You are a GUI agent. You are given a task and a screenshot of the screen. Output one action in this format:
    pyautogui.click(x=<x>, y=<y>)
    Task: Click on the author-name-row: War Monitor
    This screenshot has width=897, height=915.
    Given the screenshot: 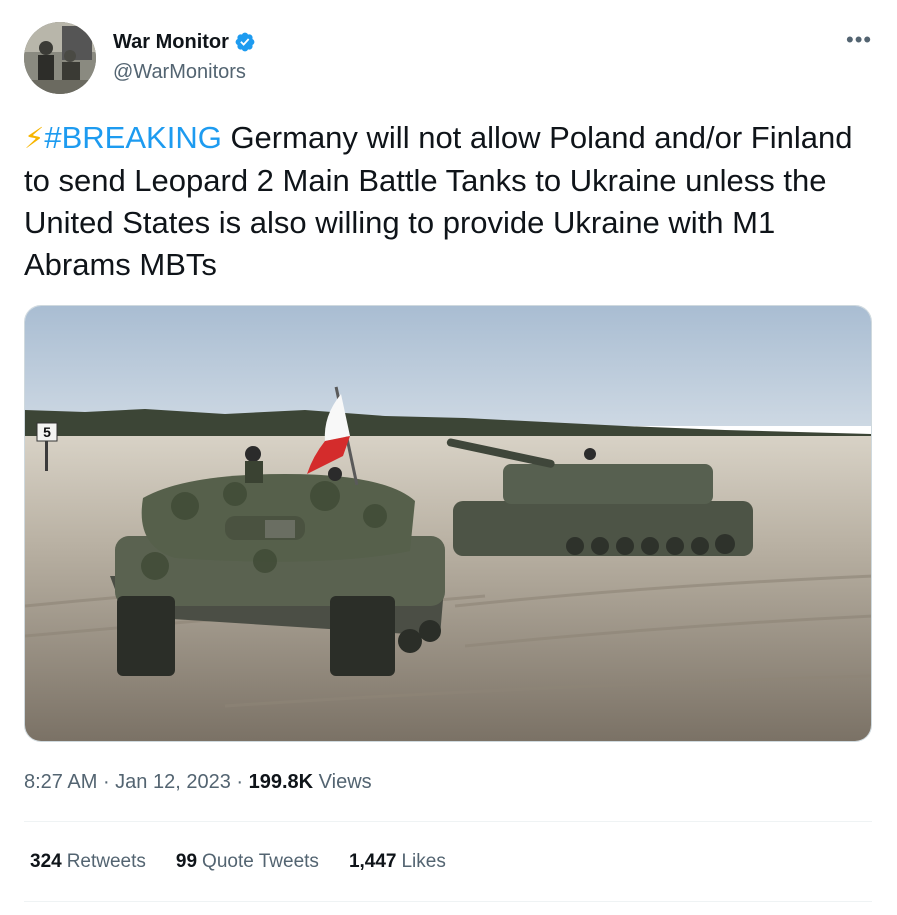 What is the action you would take?
    pyautogui.click(x=184, y=42)
    